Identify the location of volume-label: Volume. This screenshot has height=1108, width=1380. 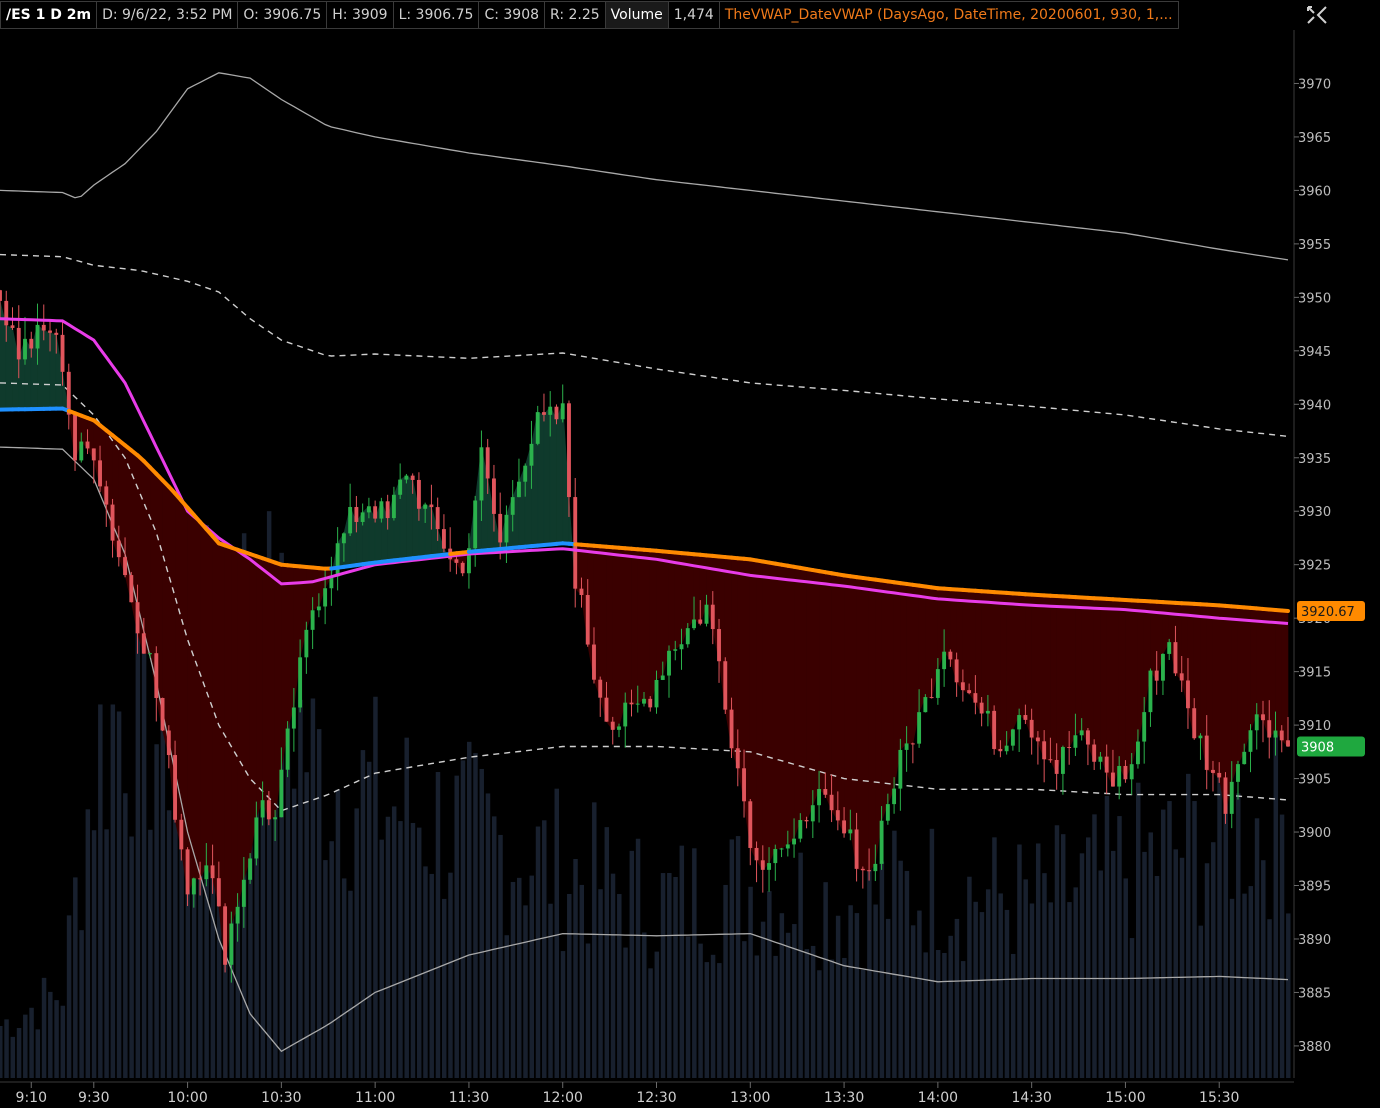
(637, 15).